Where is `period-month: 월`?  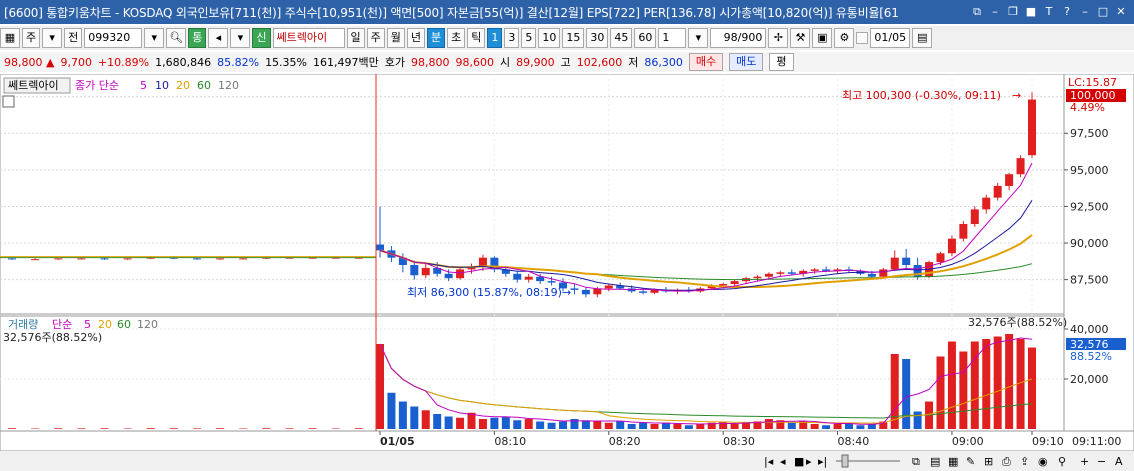
period-month: 월 is located at coordinates (395, 38).